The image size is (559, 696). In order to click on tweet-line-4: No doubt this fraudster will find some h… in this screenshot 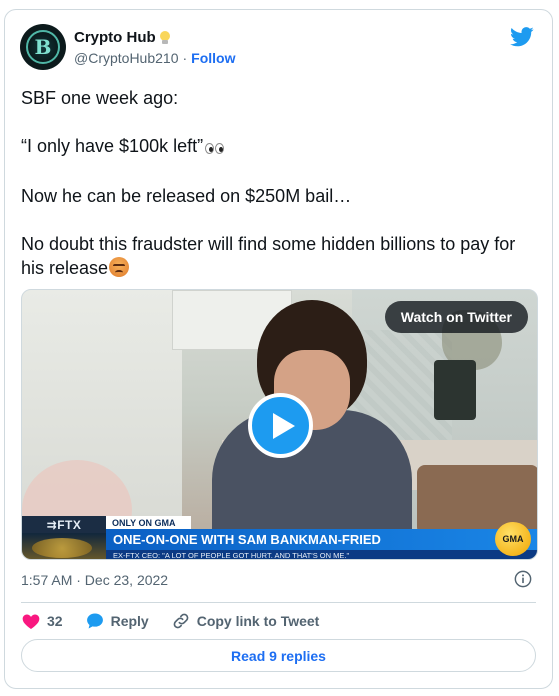, I will do `click(268, 256)`.